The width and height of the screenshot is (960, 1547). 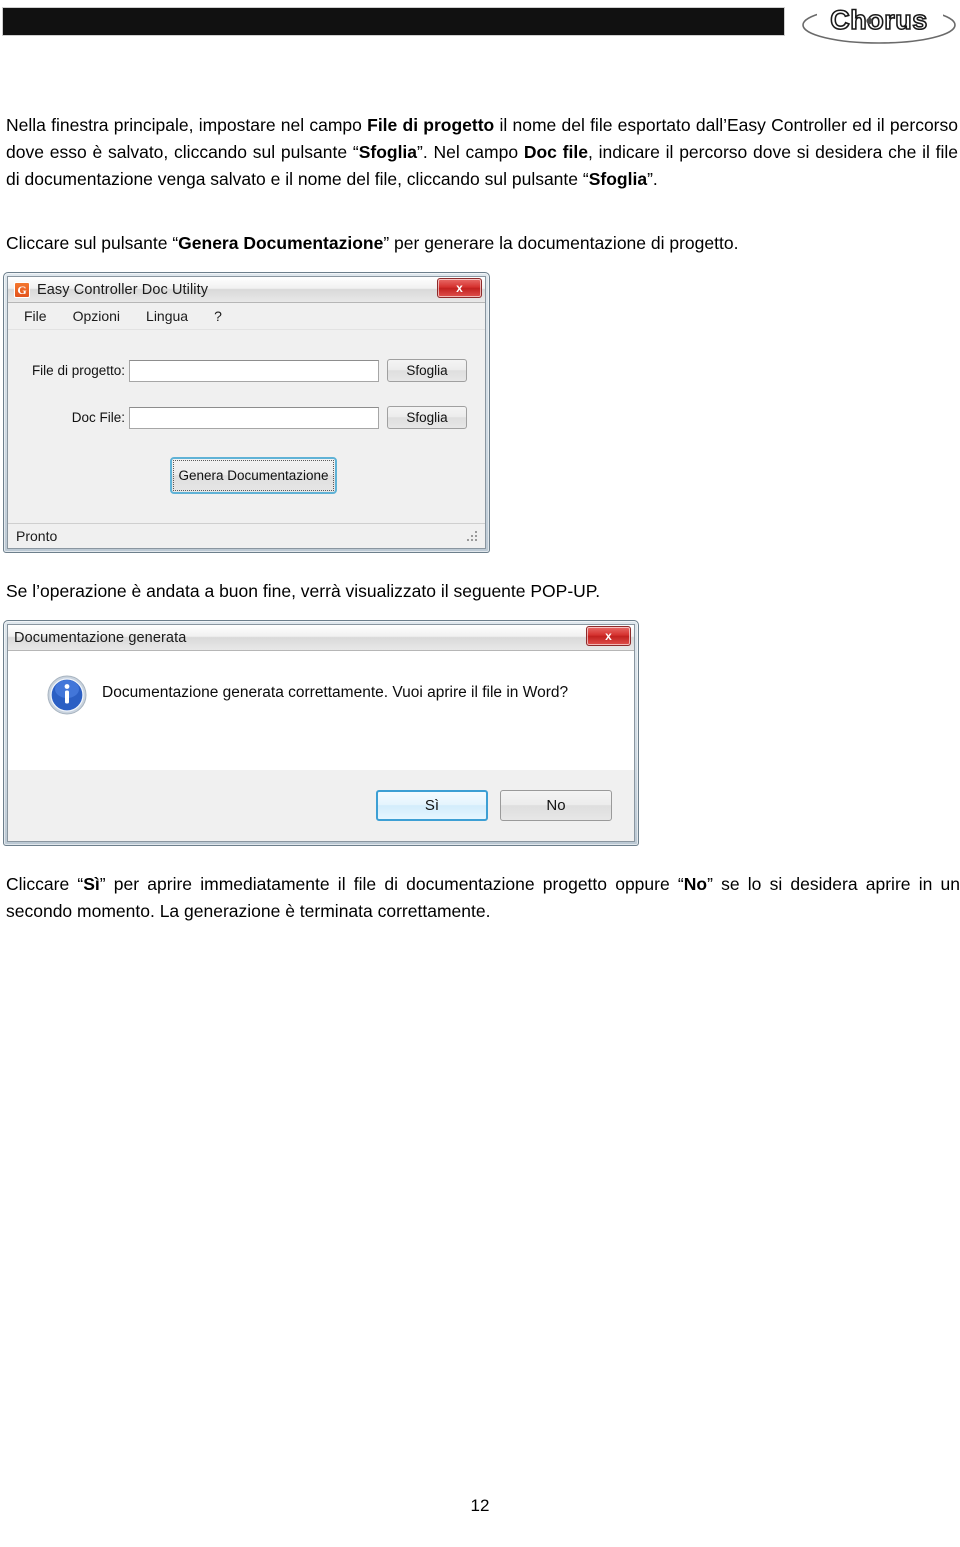 I want to click on app-icon-g: G, so click(x=22, y=289).